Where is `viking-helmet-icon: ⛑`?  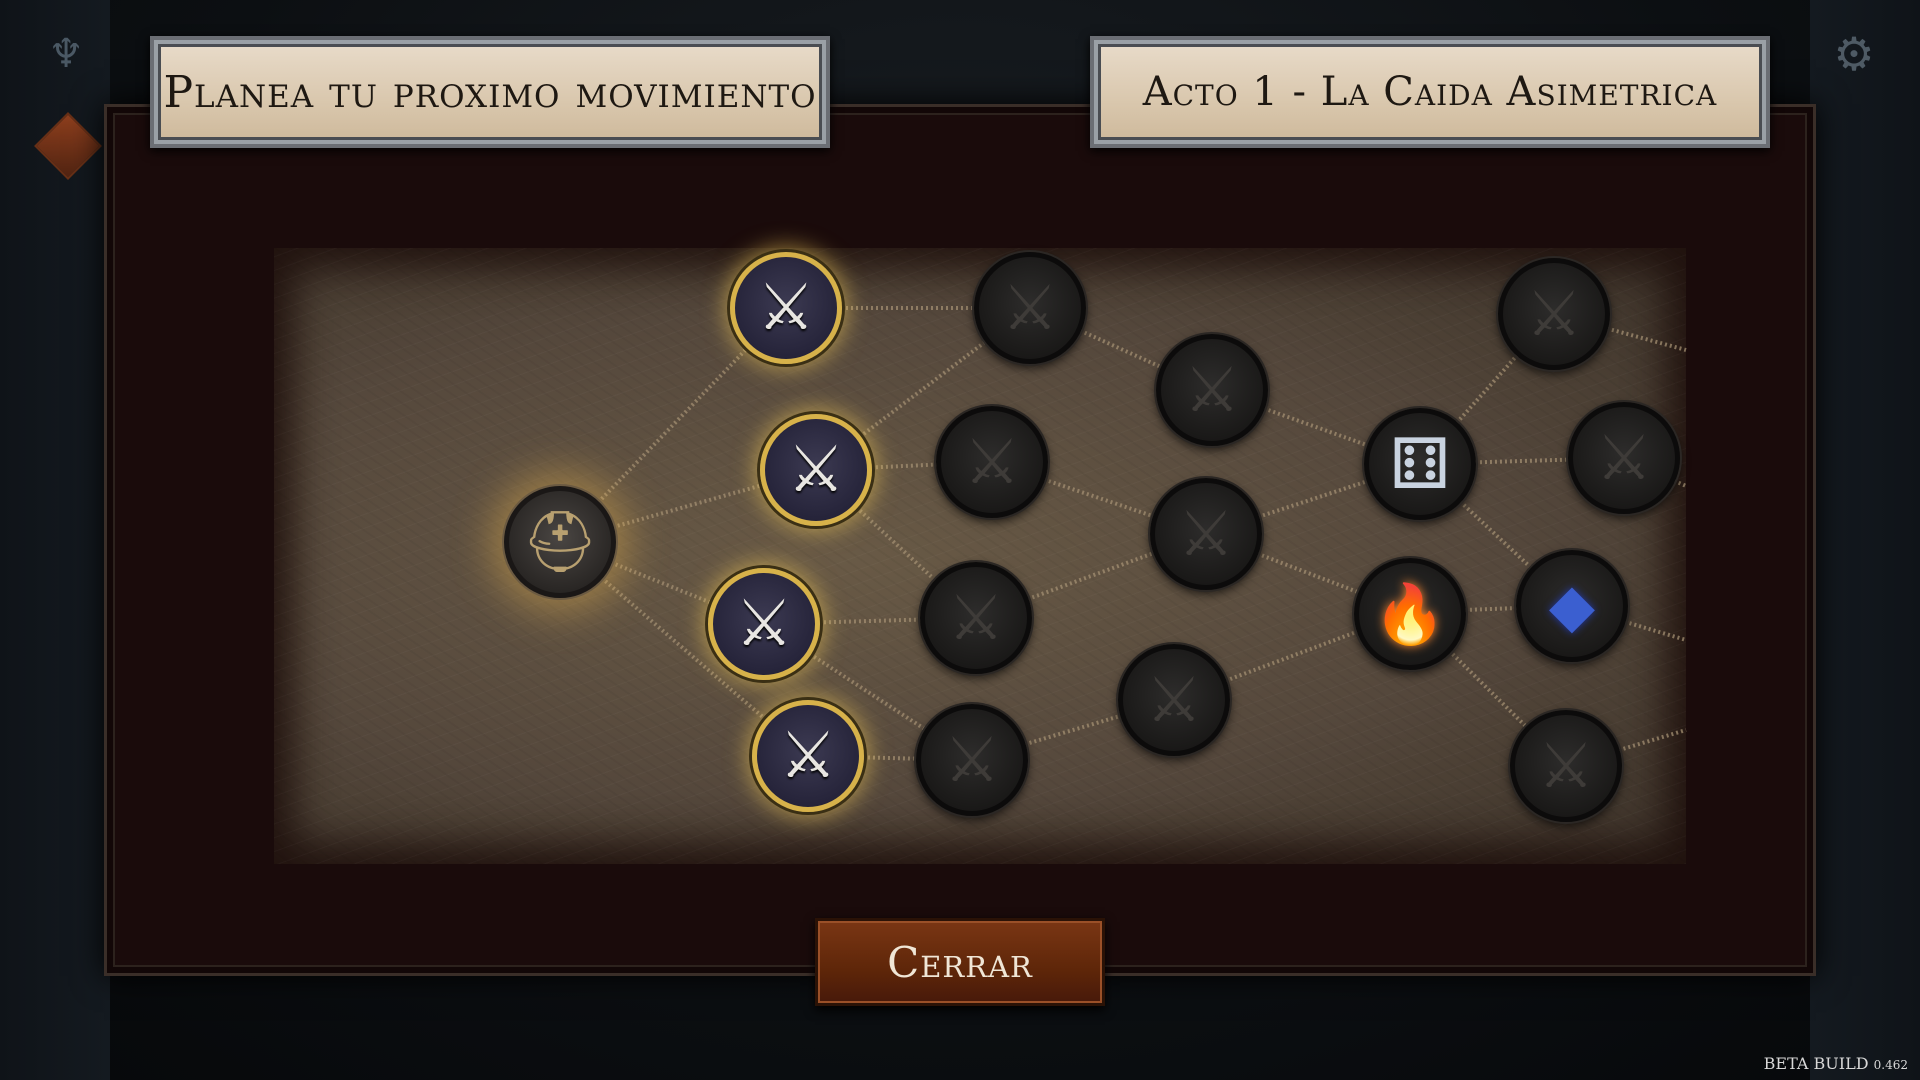
viking-helmet-icon: ⛑ is located at coordinates (560, 542).